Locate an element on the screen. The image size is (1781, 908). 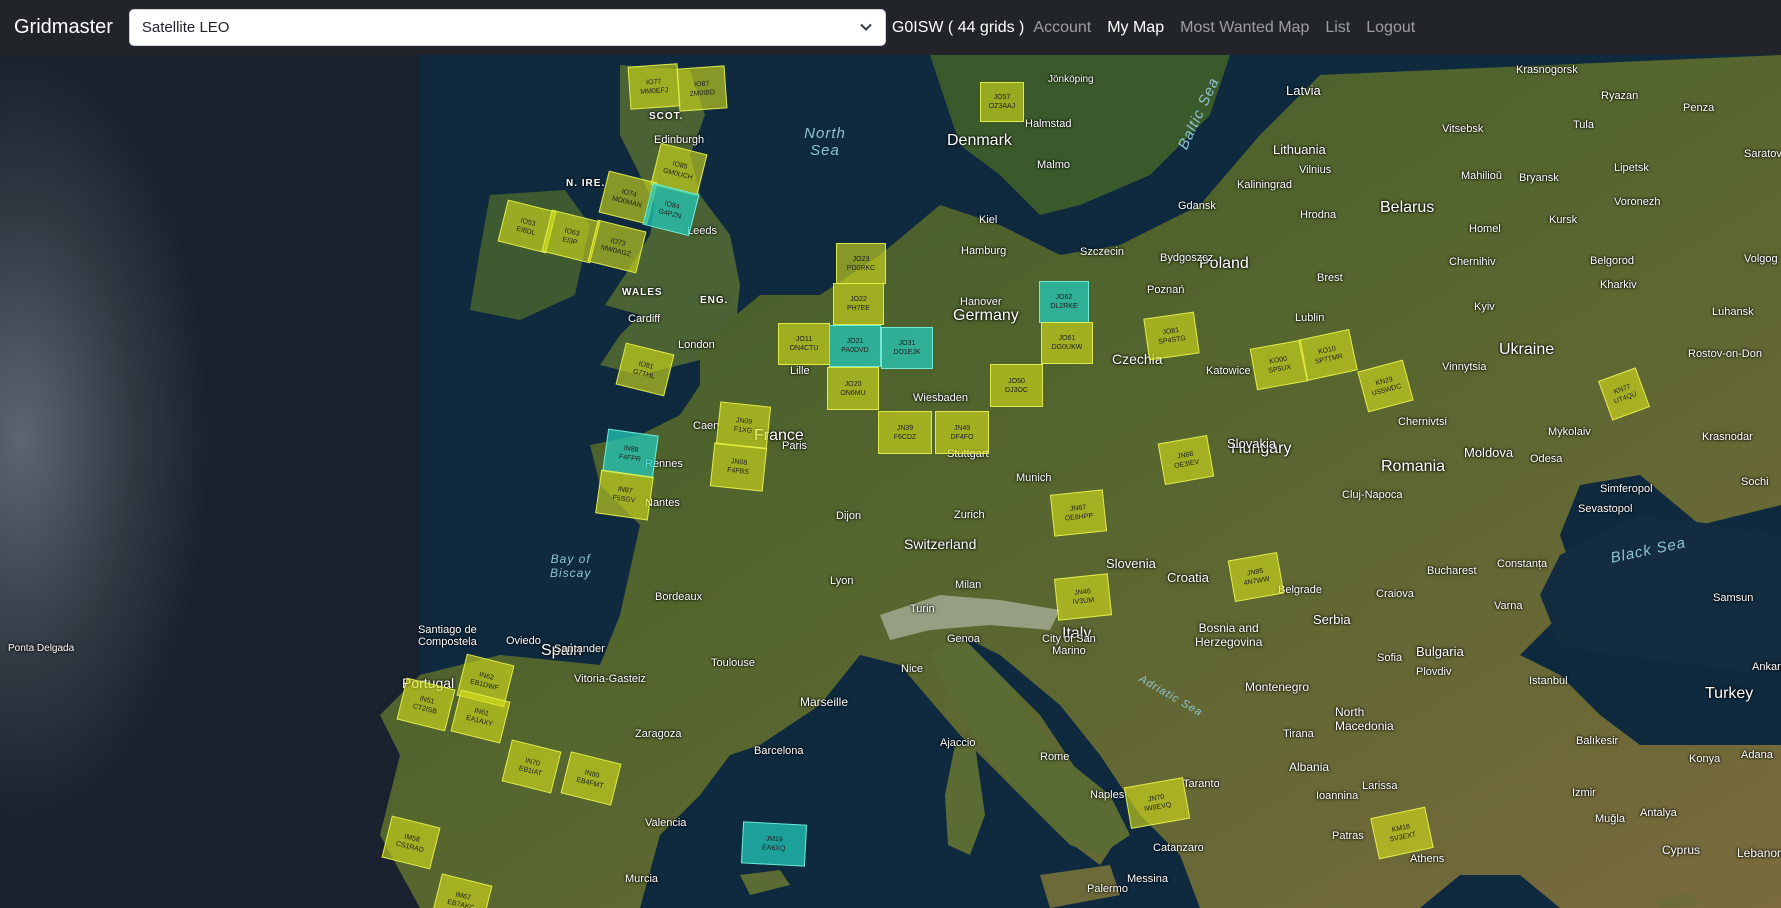
city-leeds: Leeds is located at coordinates (702, 231).